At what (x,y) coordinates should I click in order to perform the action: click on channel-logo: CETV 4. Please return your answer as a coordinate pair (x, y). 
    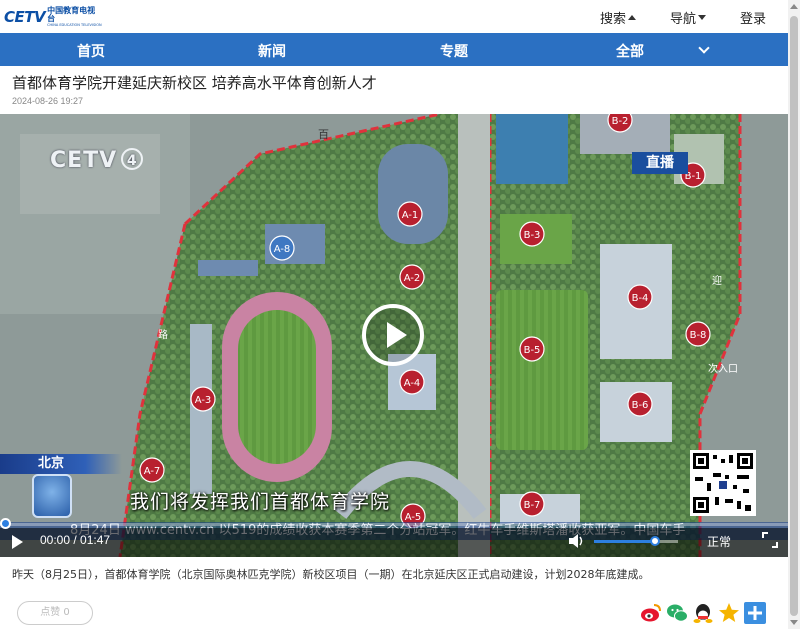
    Looking at the image, I should click on (97, 160).